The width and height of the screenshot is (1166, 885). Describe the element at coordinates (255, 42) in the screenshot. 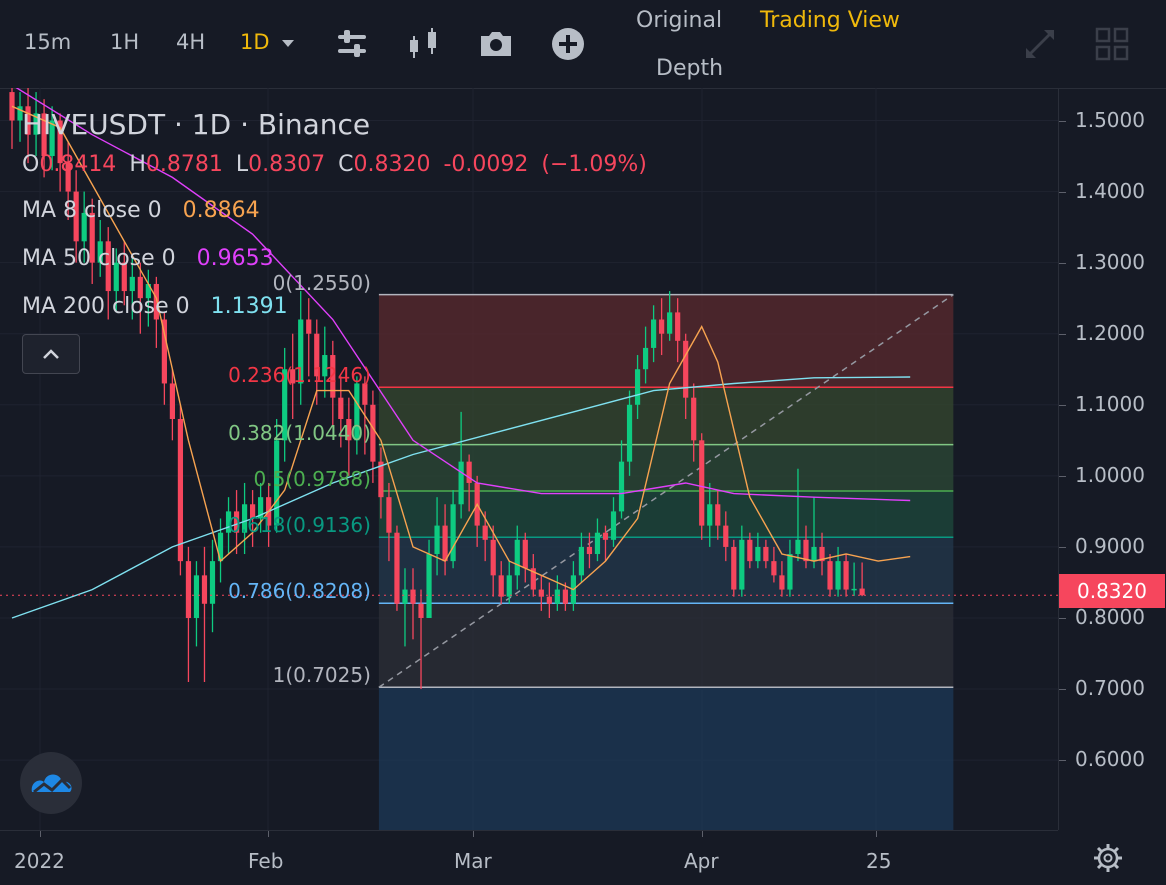

I see `timeframe-1d: 1D` at that location.